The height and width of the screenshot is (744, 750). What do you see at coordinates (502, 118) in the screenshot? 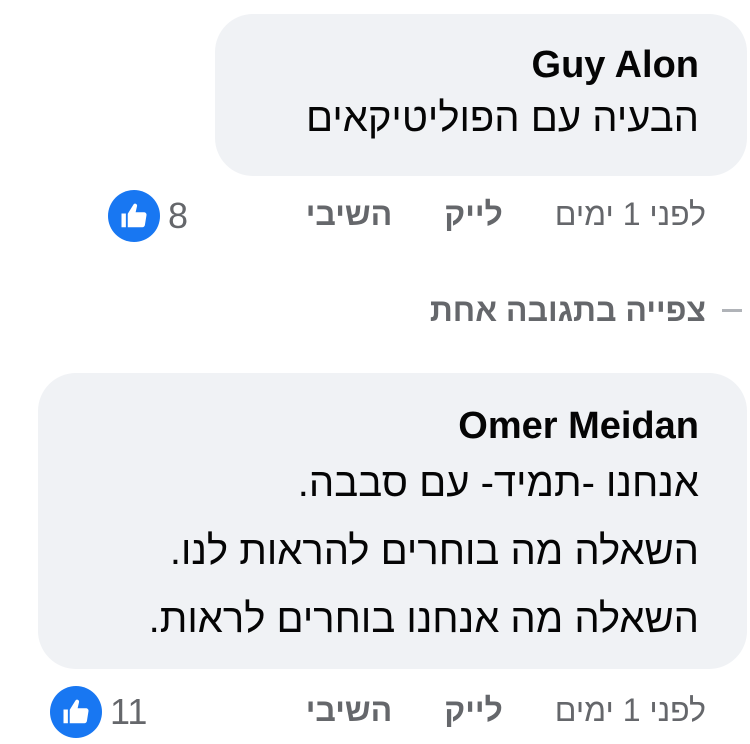
I see `comment-text-line: הבעיה עם הפוליטיקאים` at bounding box center [502, 118].